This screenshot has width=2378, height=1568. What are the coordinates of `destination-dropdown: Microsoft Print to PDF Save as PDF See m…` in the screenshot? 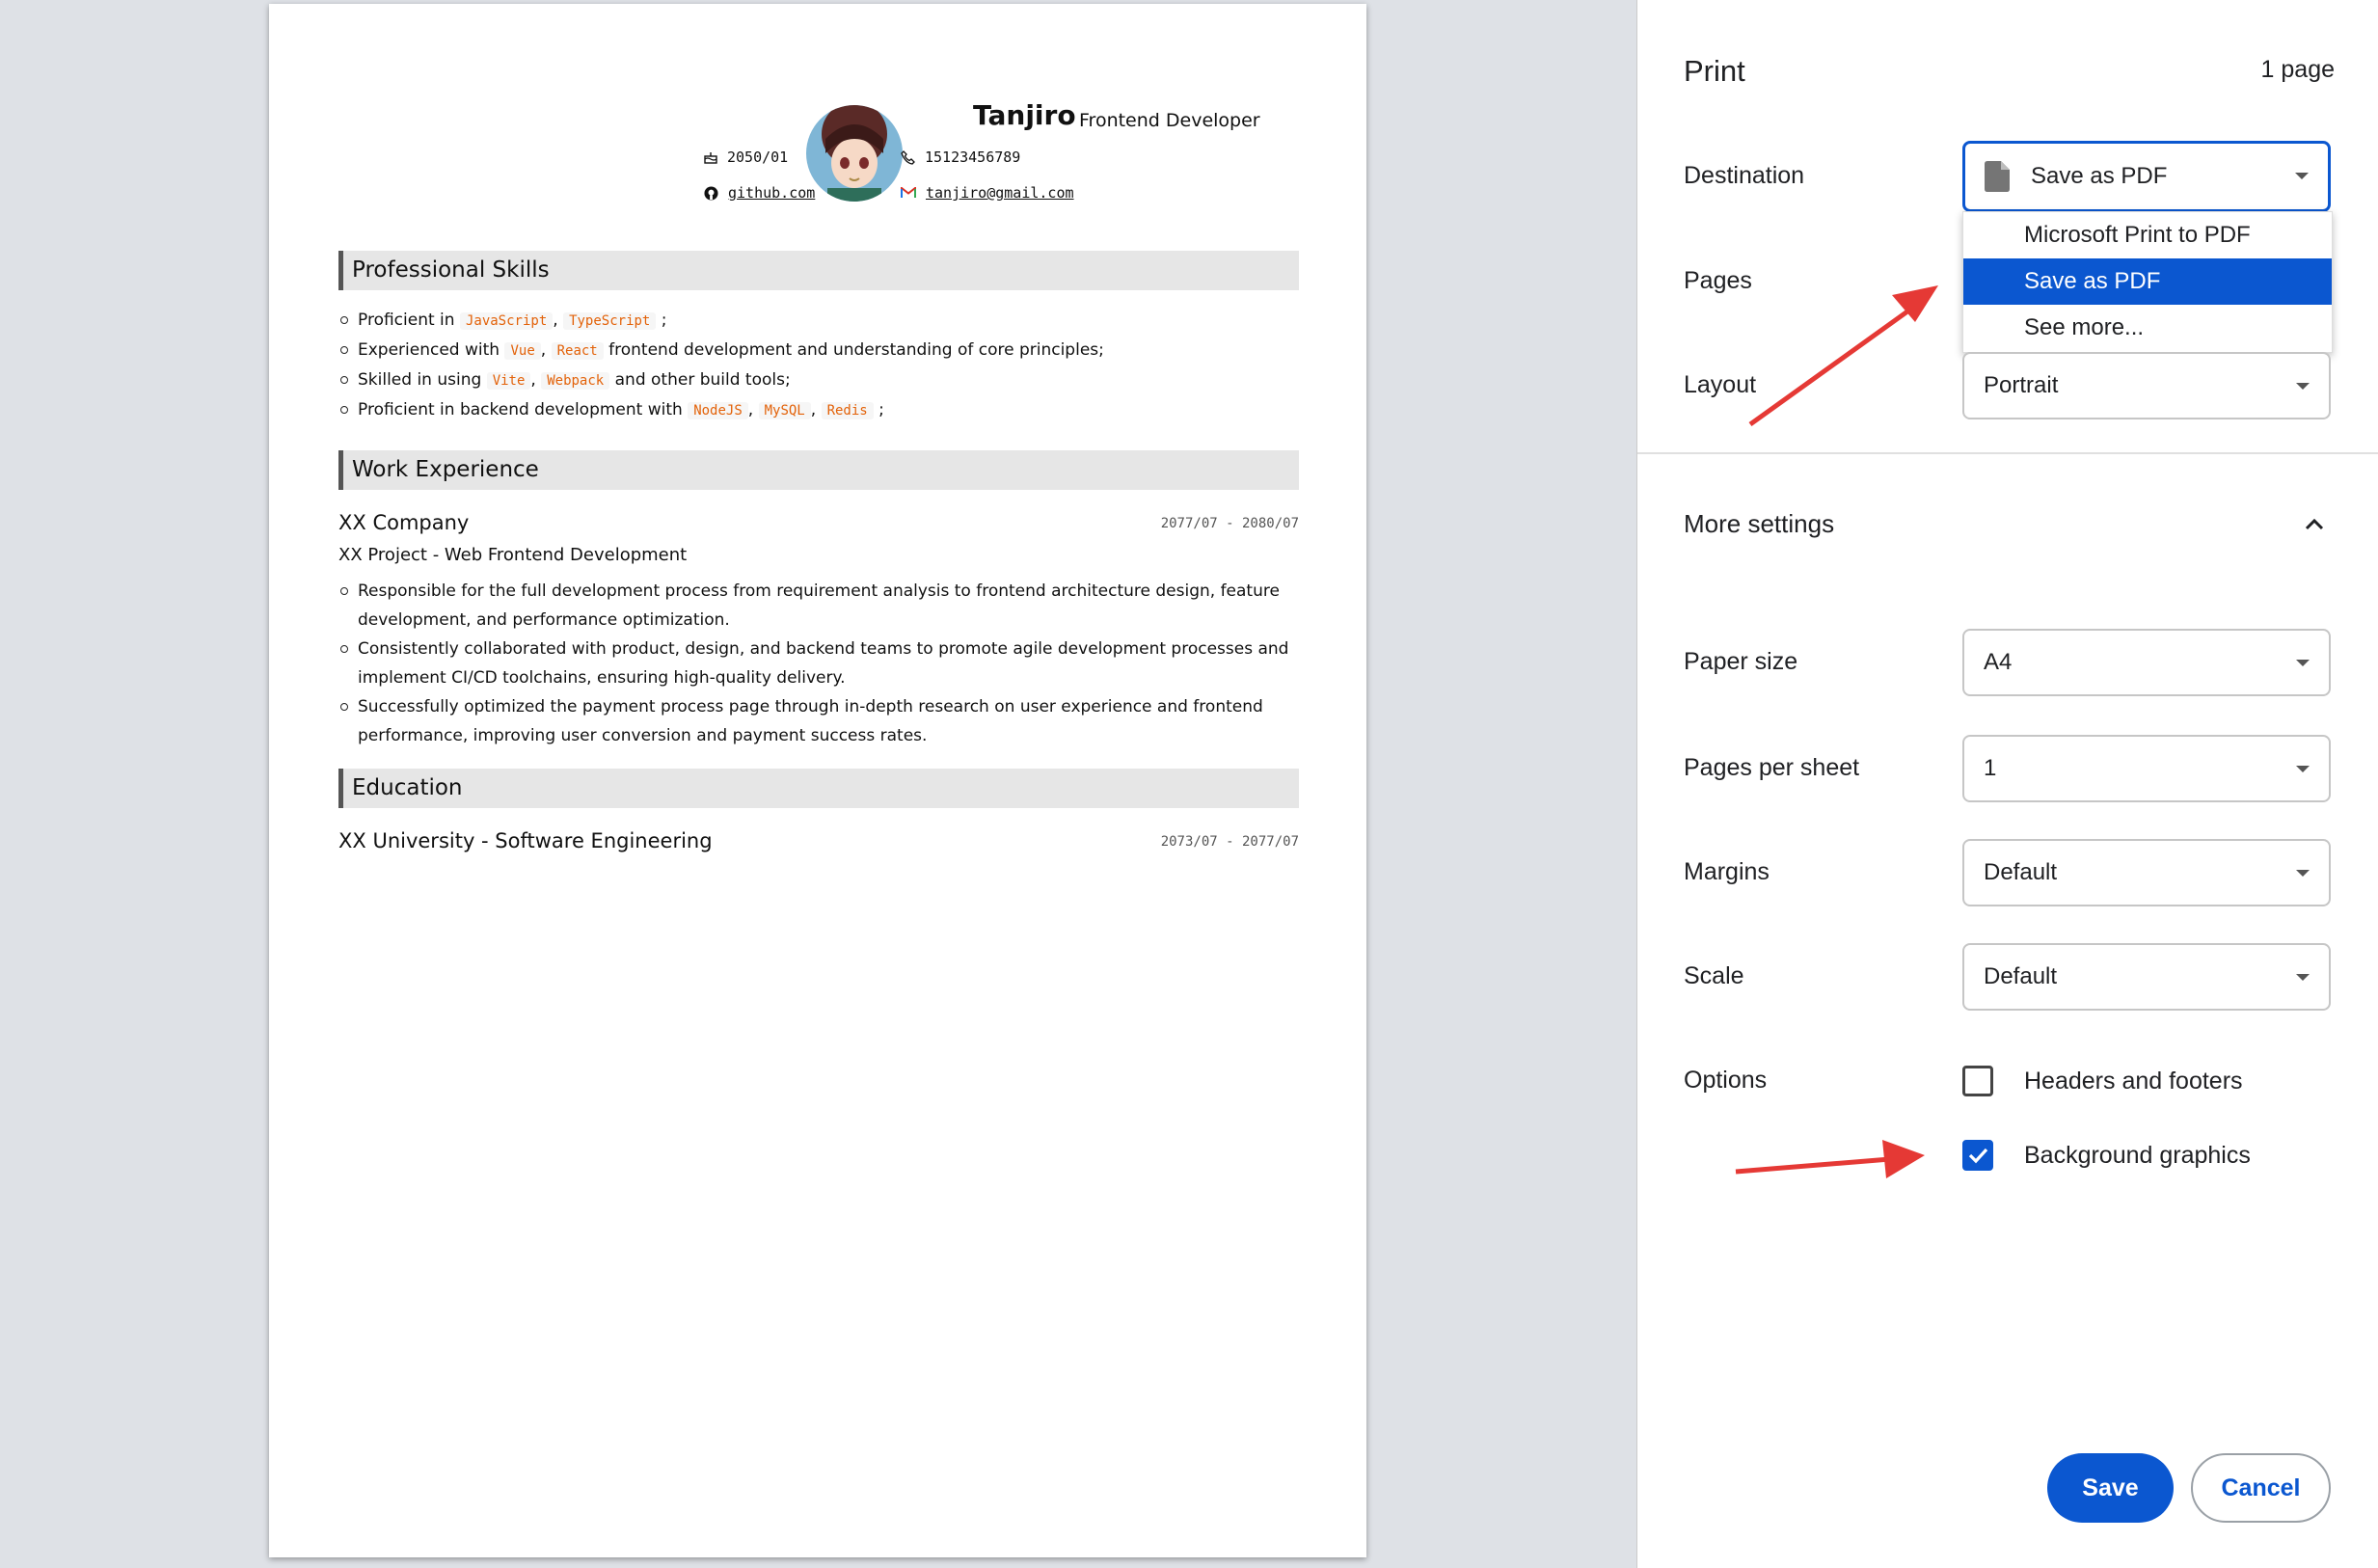 It's located at (2147, 282).